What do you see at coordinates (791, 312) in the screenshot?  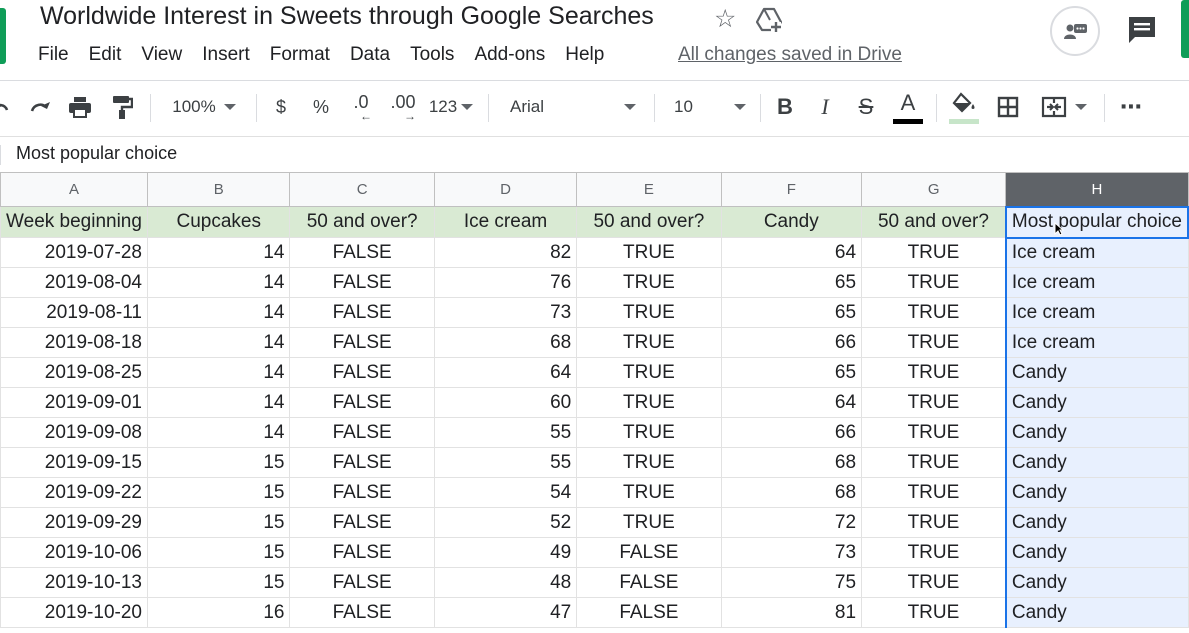 I see `cell: 65` at bounding box center [791, 312].